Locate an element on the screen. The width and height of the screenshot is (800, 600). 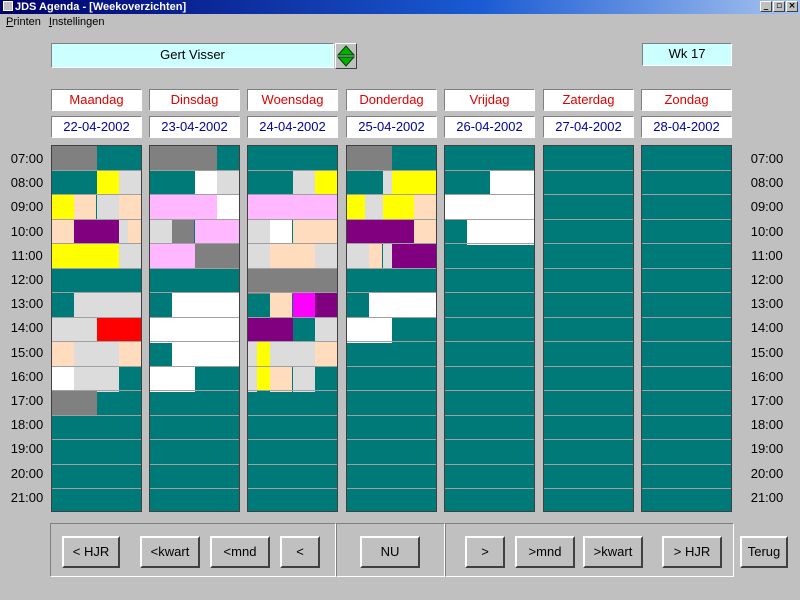
now-button: NU is located at coordinates (390, 552).